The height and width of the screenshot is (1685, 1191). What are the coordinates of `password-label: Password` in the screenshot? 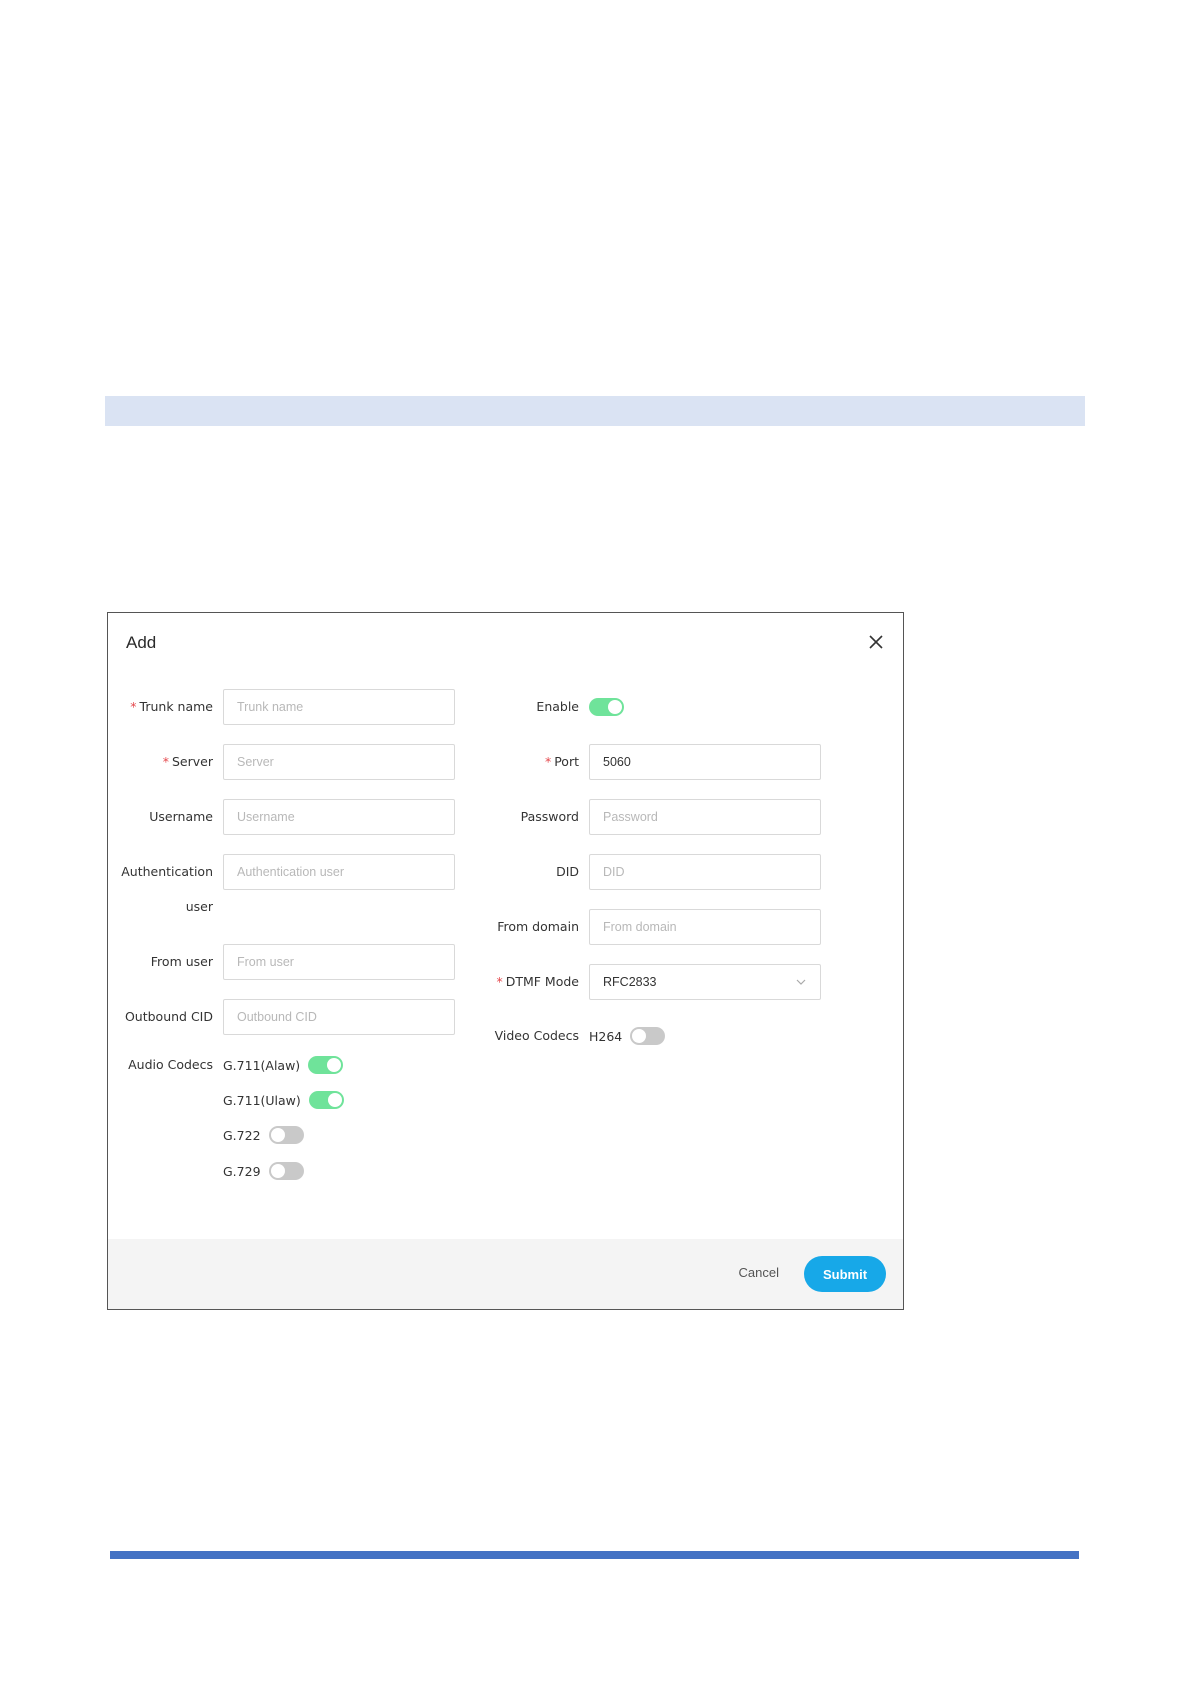 It's located at (549, 816).